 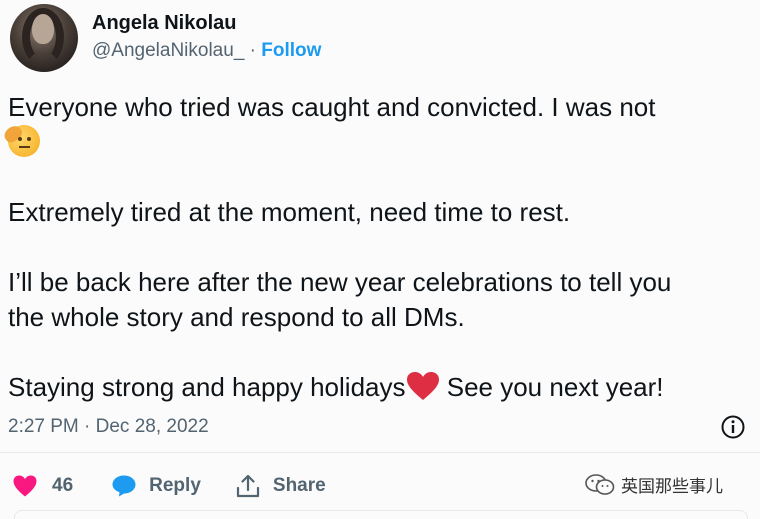 I want to click on author-handle: @AngelaNikolau_, so click(x=168, y=50).